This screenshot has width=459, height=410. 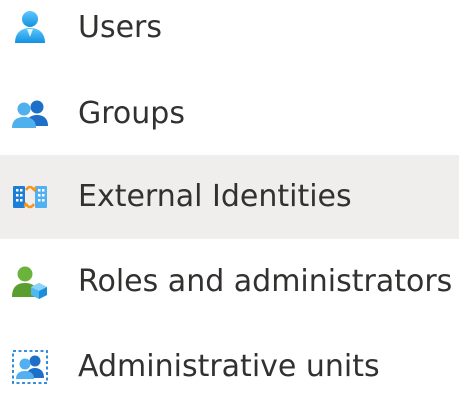 What do you see at coordinates (215, 196) in the screenshot?
I see `sidebar-item-label: External Identities` at bounding box center [215, 196].